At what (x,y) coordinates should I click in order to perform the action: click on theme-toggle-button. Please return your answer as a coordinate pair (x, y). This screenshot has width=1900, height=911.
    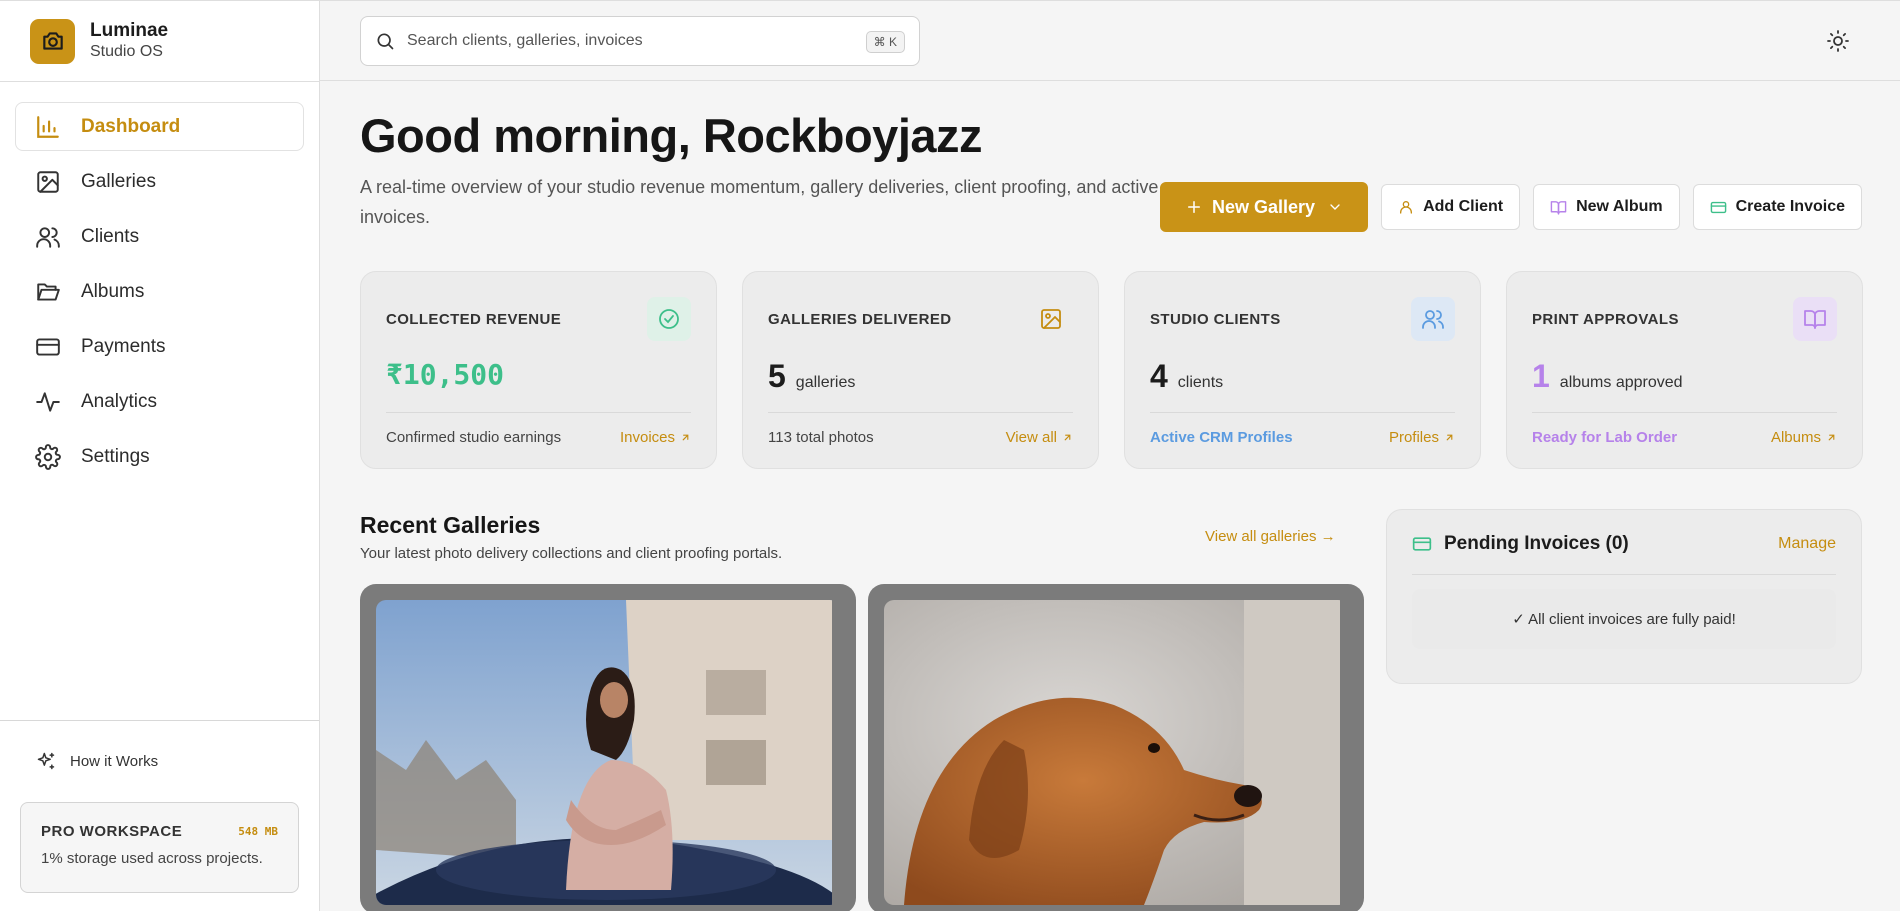
    Looking at the image, I should click on (1838, 41).